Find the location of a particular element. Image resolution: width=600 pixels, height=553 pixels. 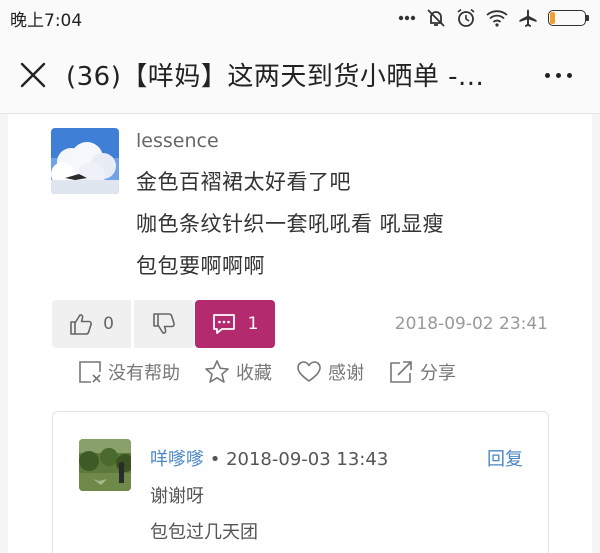

unhelpful-icon is located at coordinates (90, 372).